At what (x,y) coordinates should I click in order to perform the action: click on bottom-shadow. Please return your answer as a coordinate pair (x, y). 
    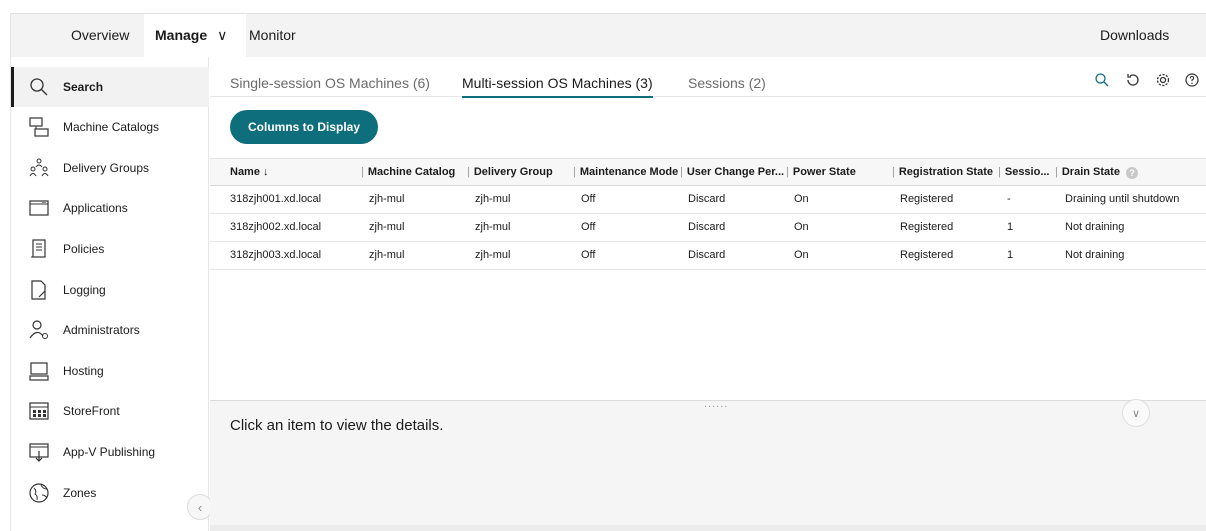
    Looking at the image, I should click on (708, 528).